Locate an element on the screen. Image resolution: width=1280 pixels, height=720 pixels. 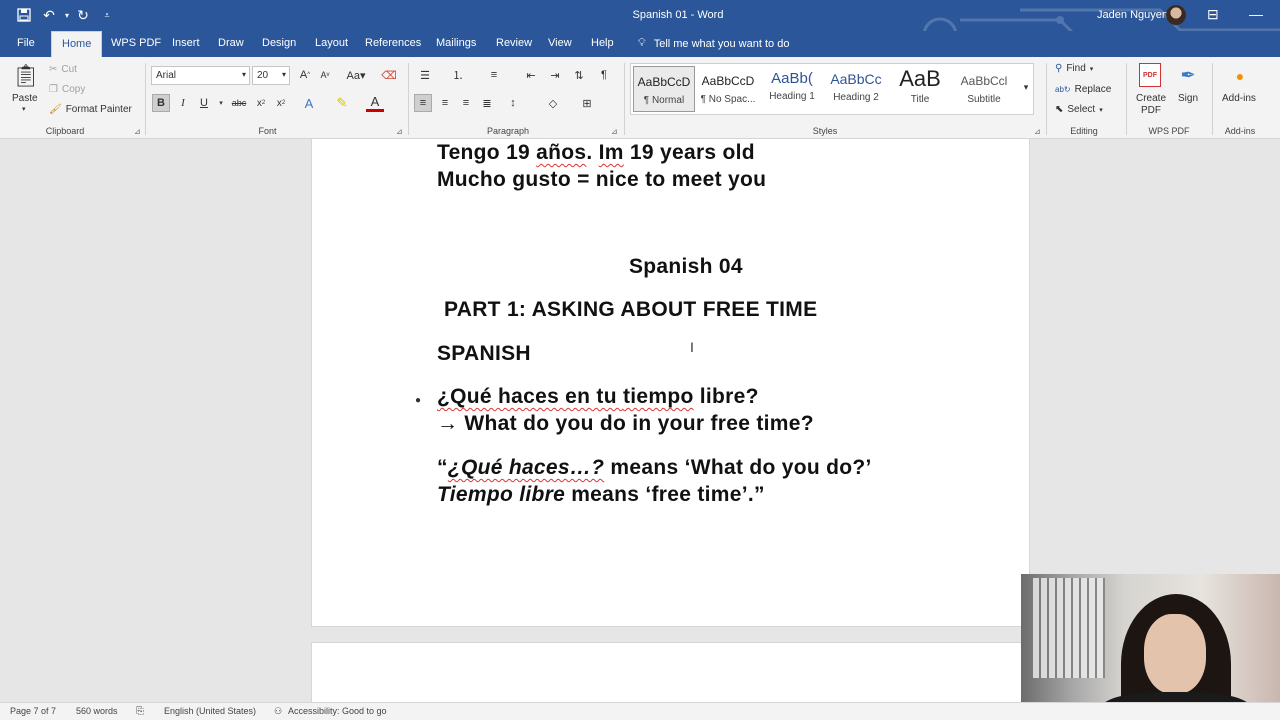
create-pdf-button: Create PDF is located at coordinates (1151, 105).